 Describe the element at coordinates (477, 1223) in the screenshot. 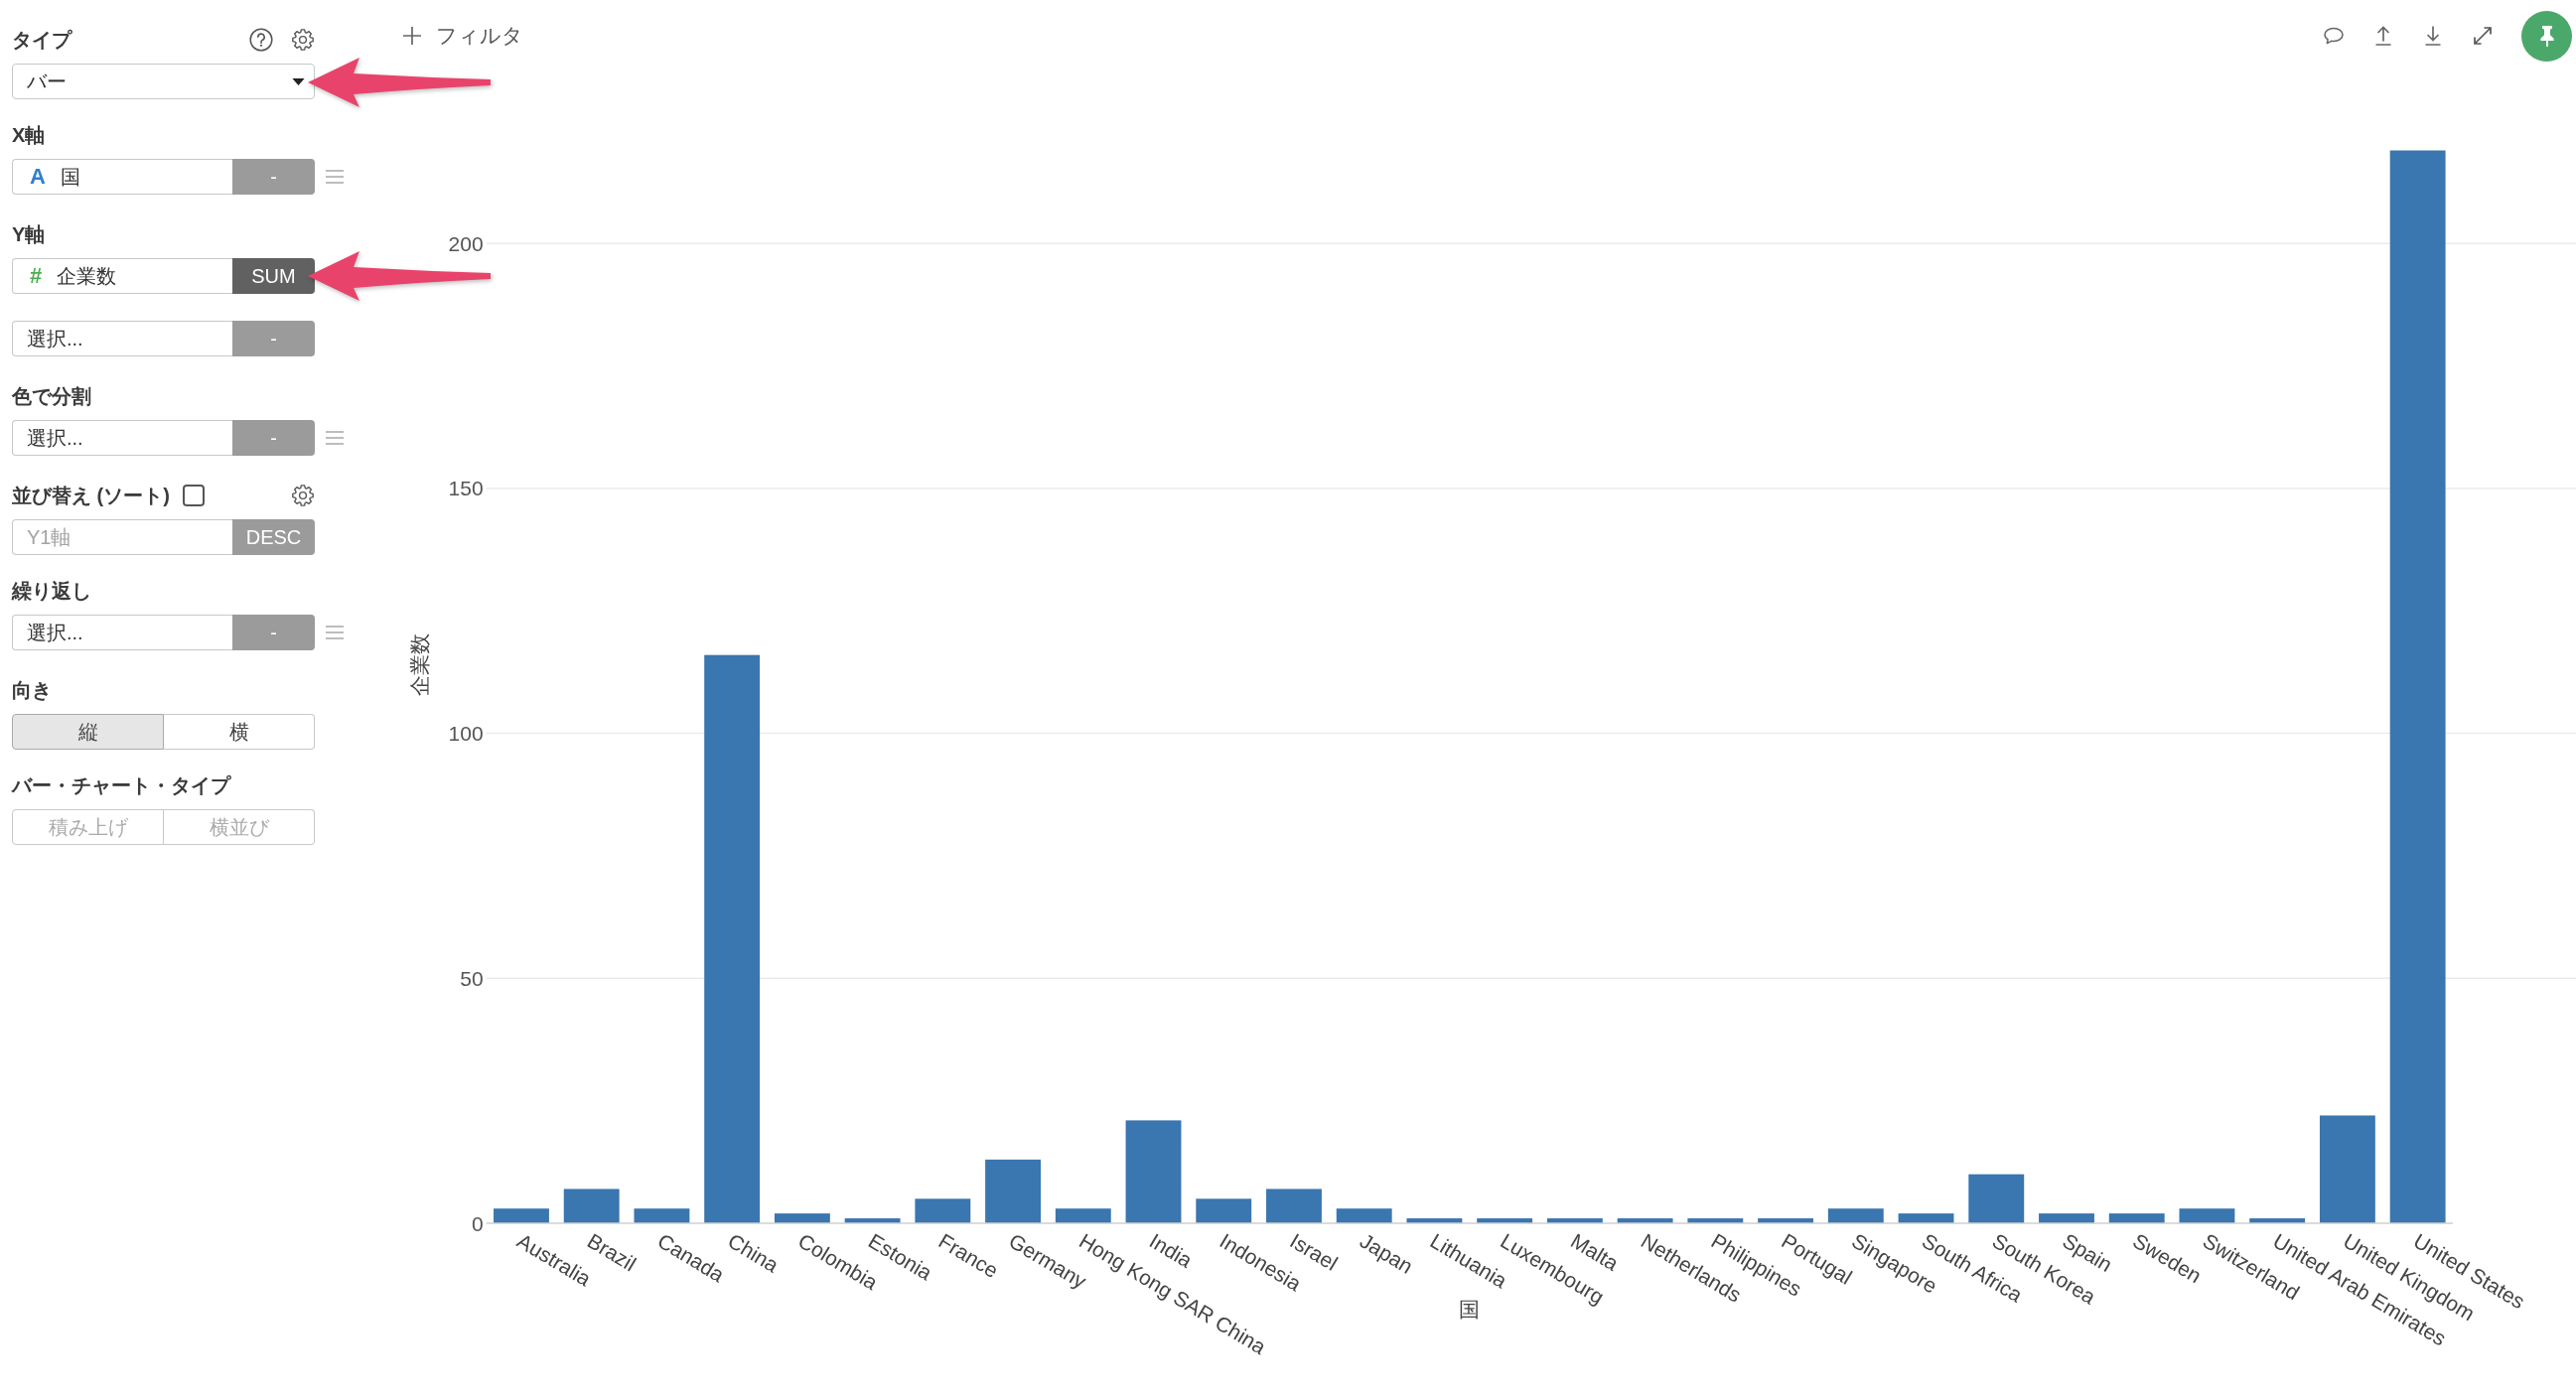

I see `tick-label: 0` at that location.